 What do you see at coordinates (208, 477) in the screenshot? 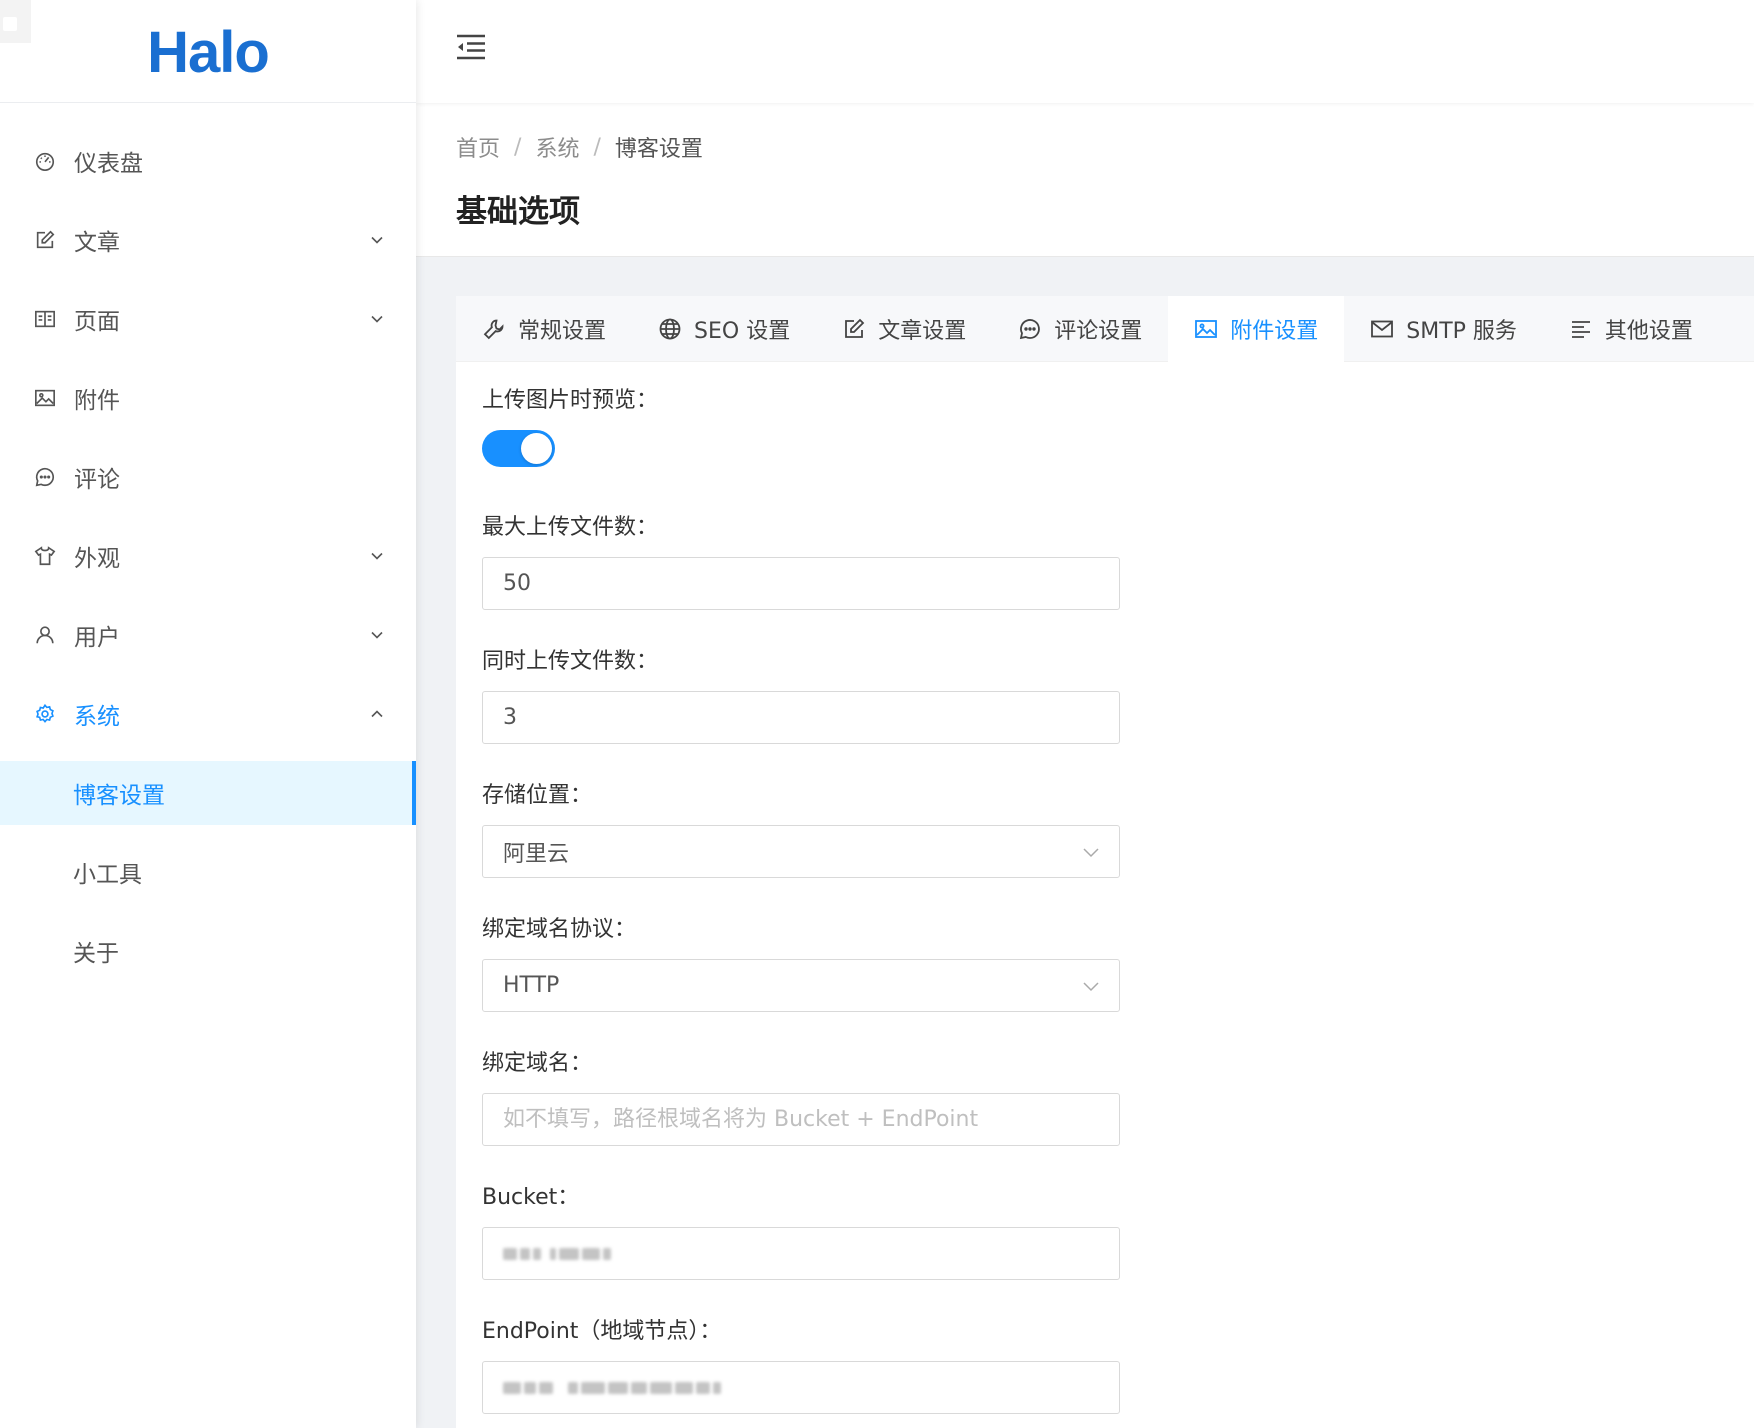
I see `sidebar-item-comments: 评论` at bounding box center [208, 477].